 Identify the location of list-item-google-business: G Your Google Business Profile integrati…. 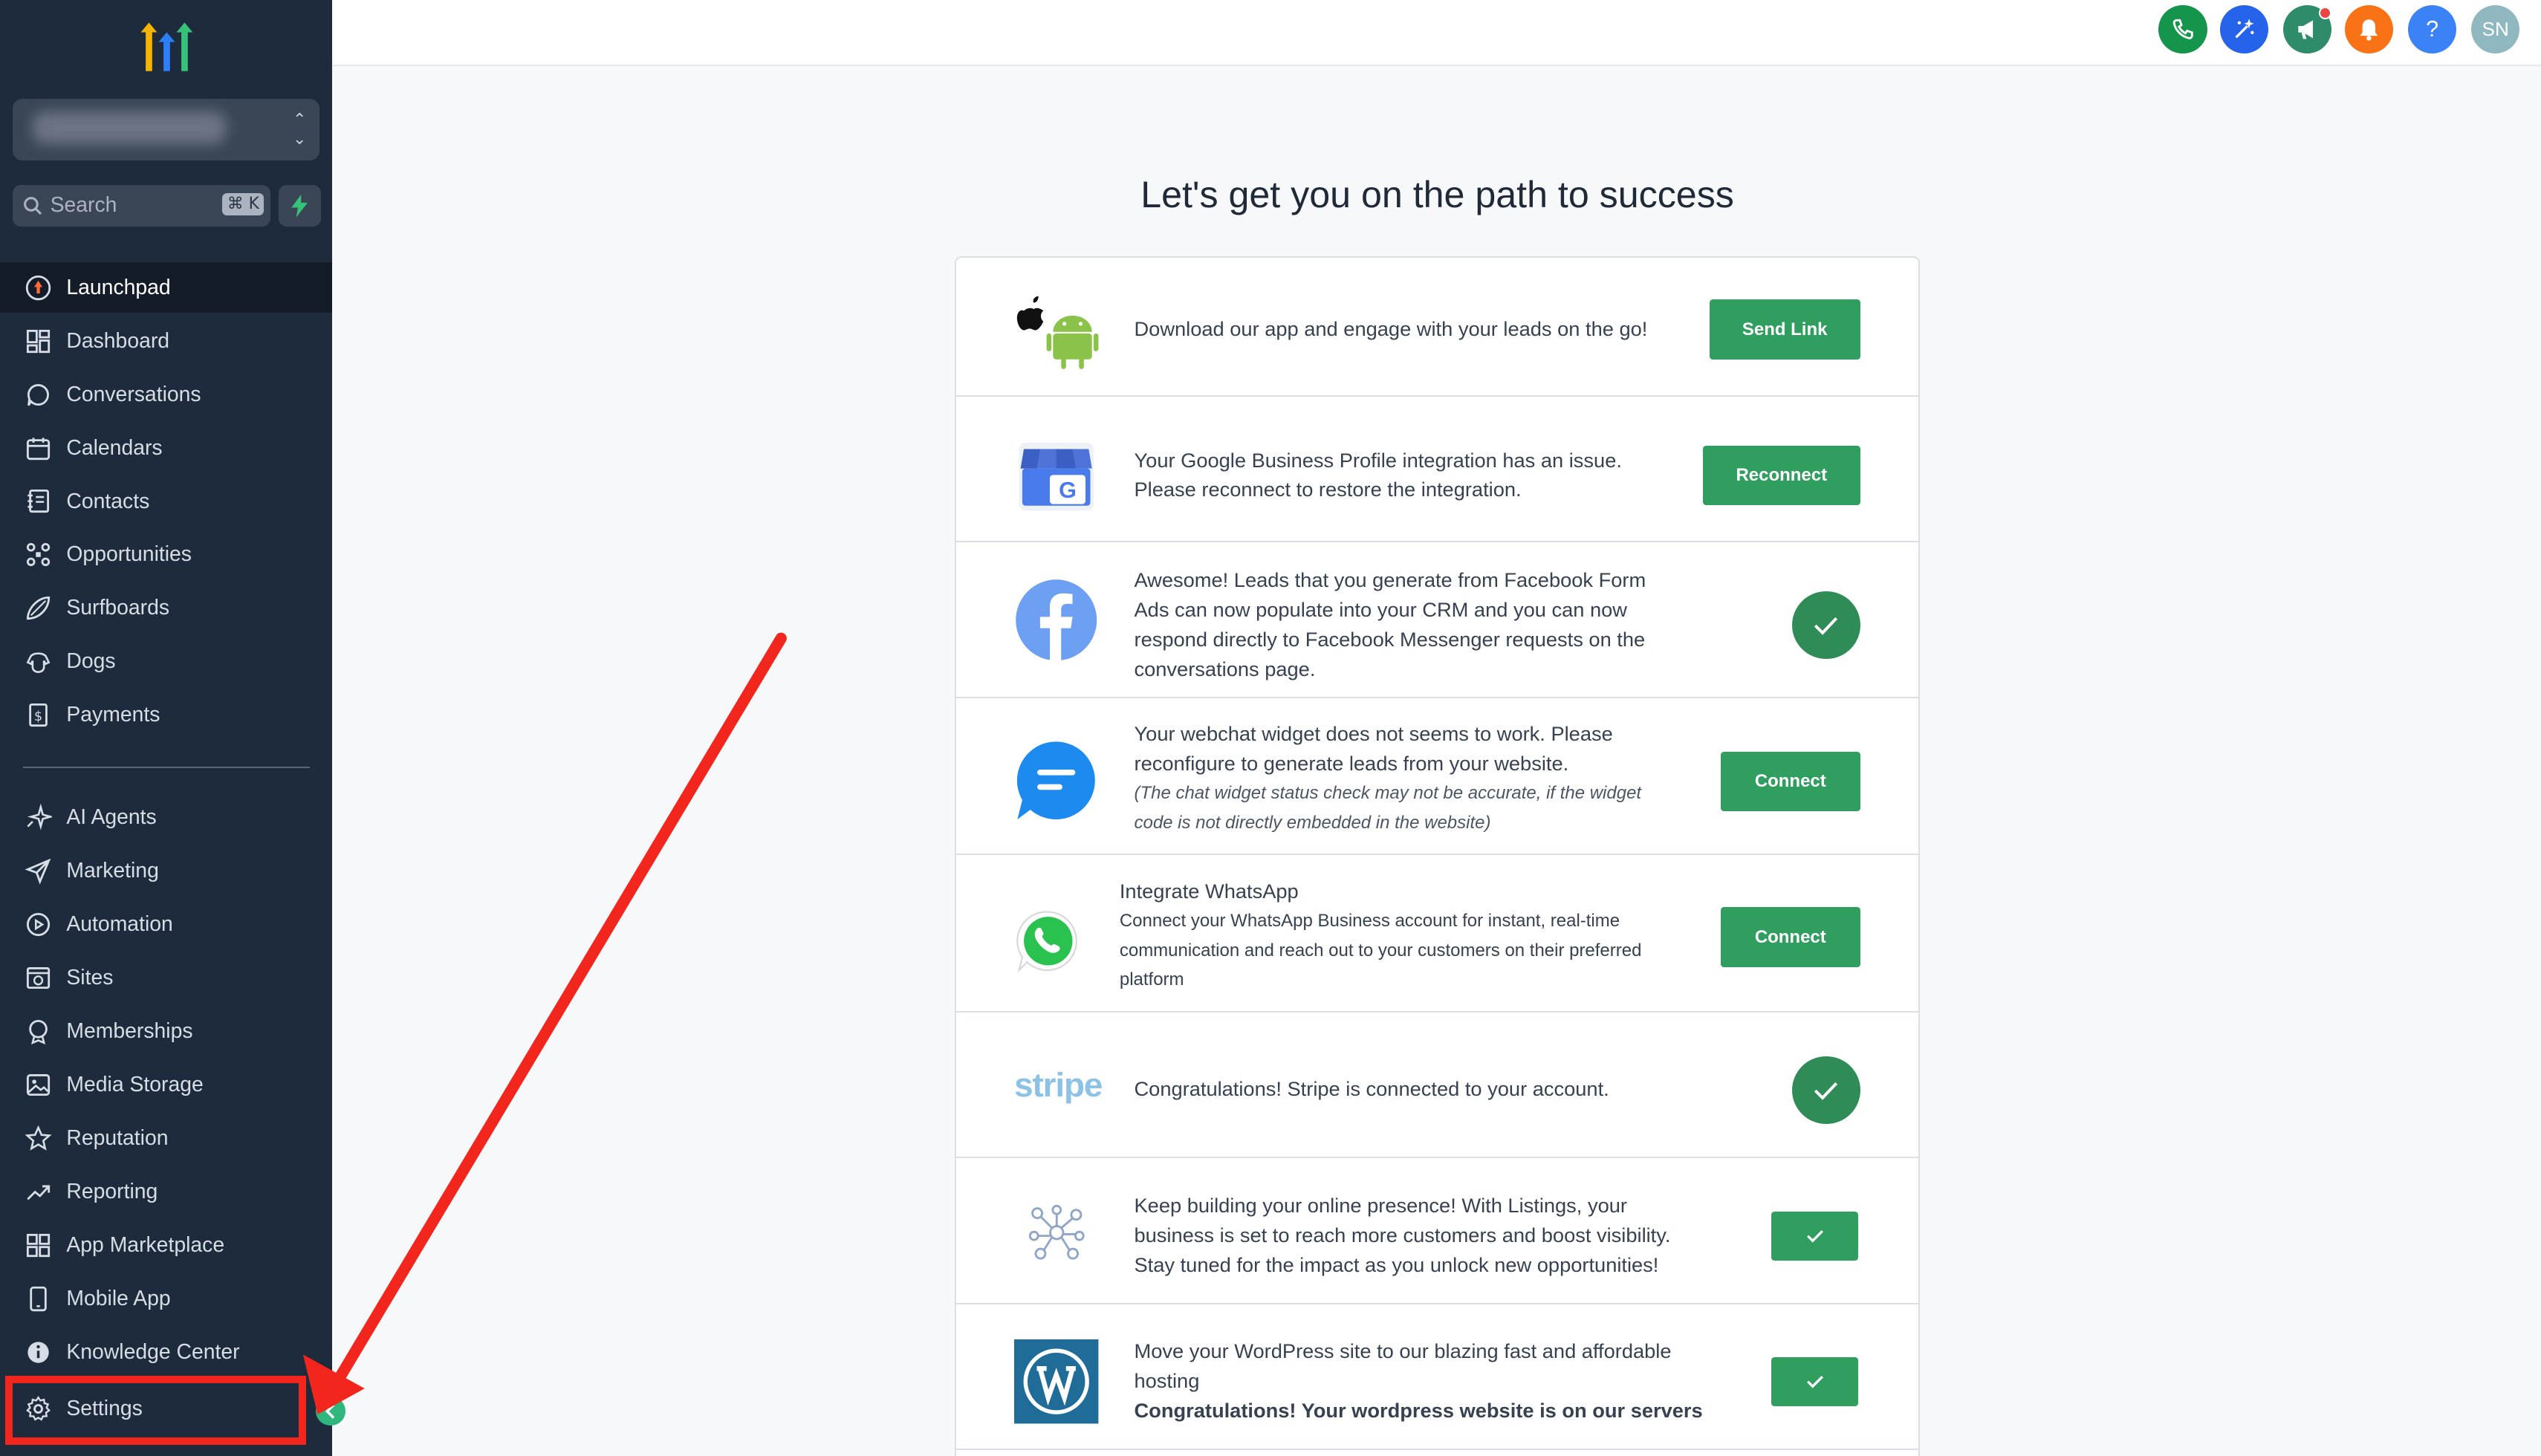
(1437, 470).